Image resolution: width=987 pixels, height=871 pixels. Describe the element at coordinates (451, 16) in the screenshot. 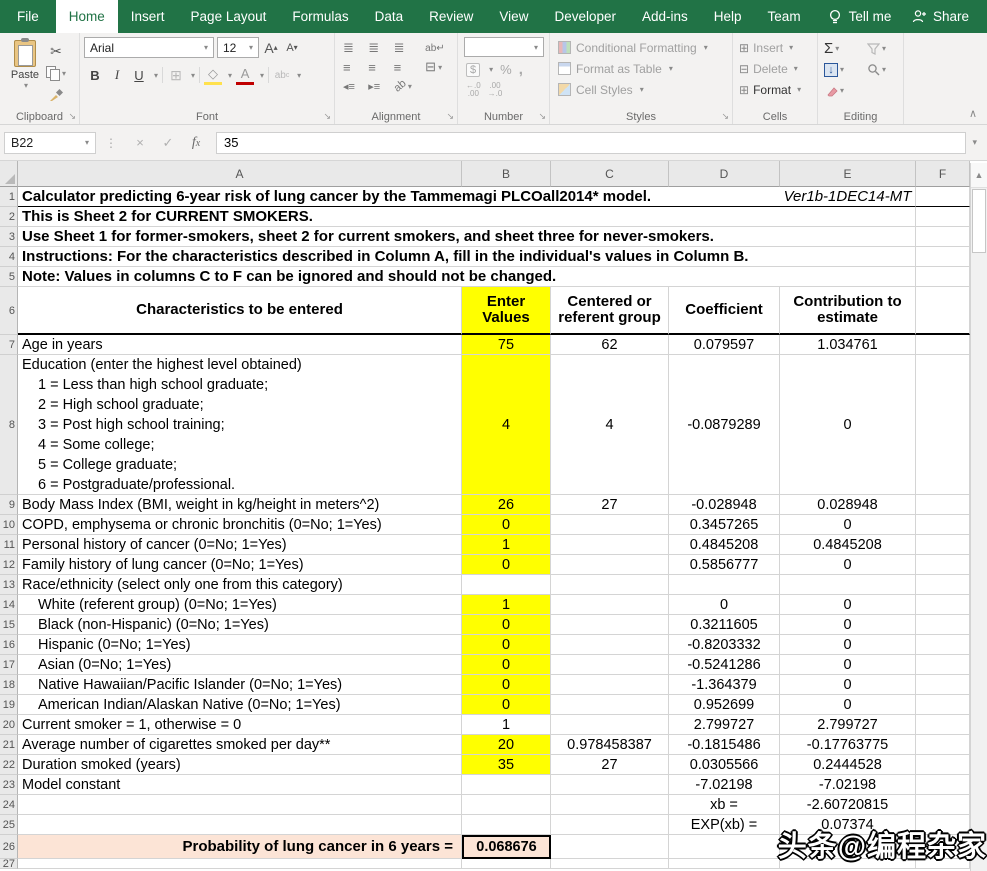

I see `tab-review: Review` at that location.